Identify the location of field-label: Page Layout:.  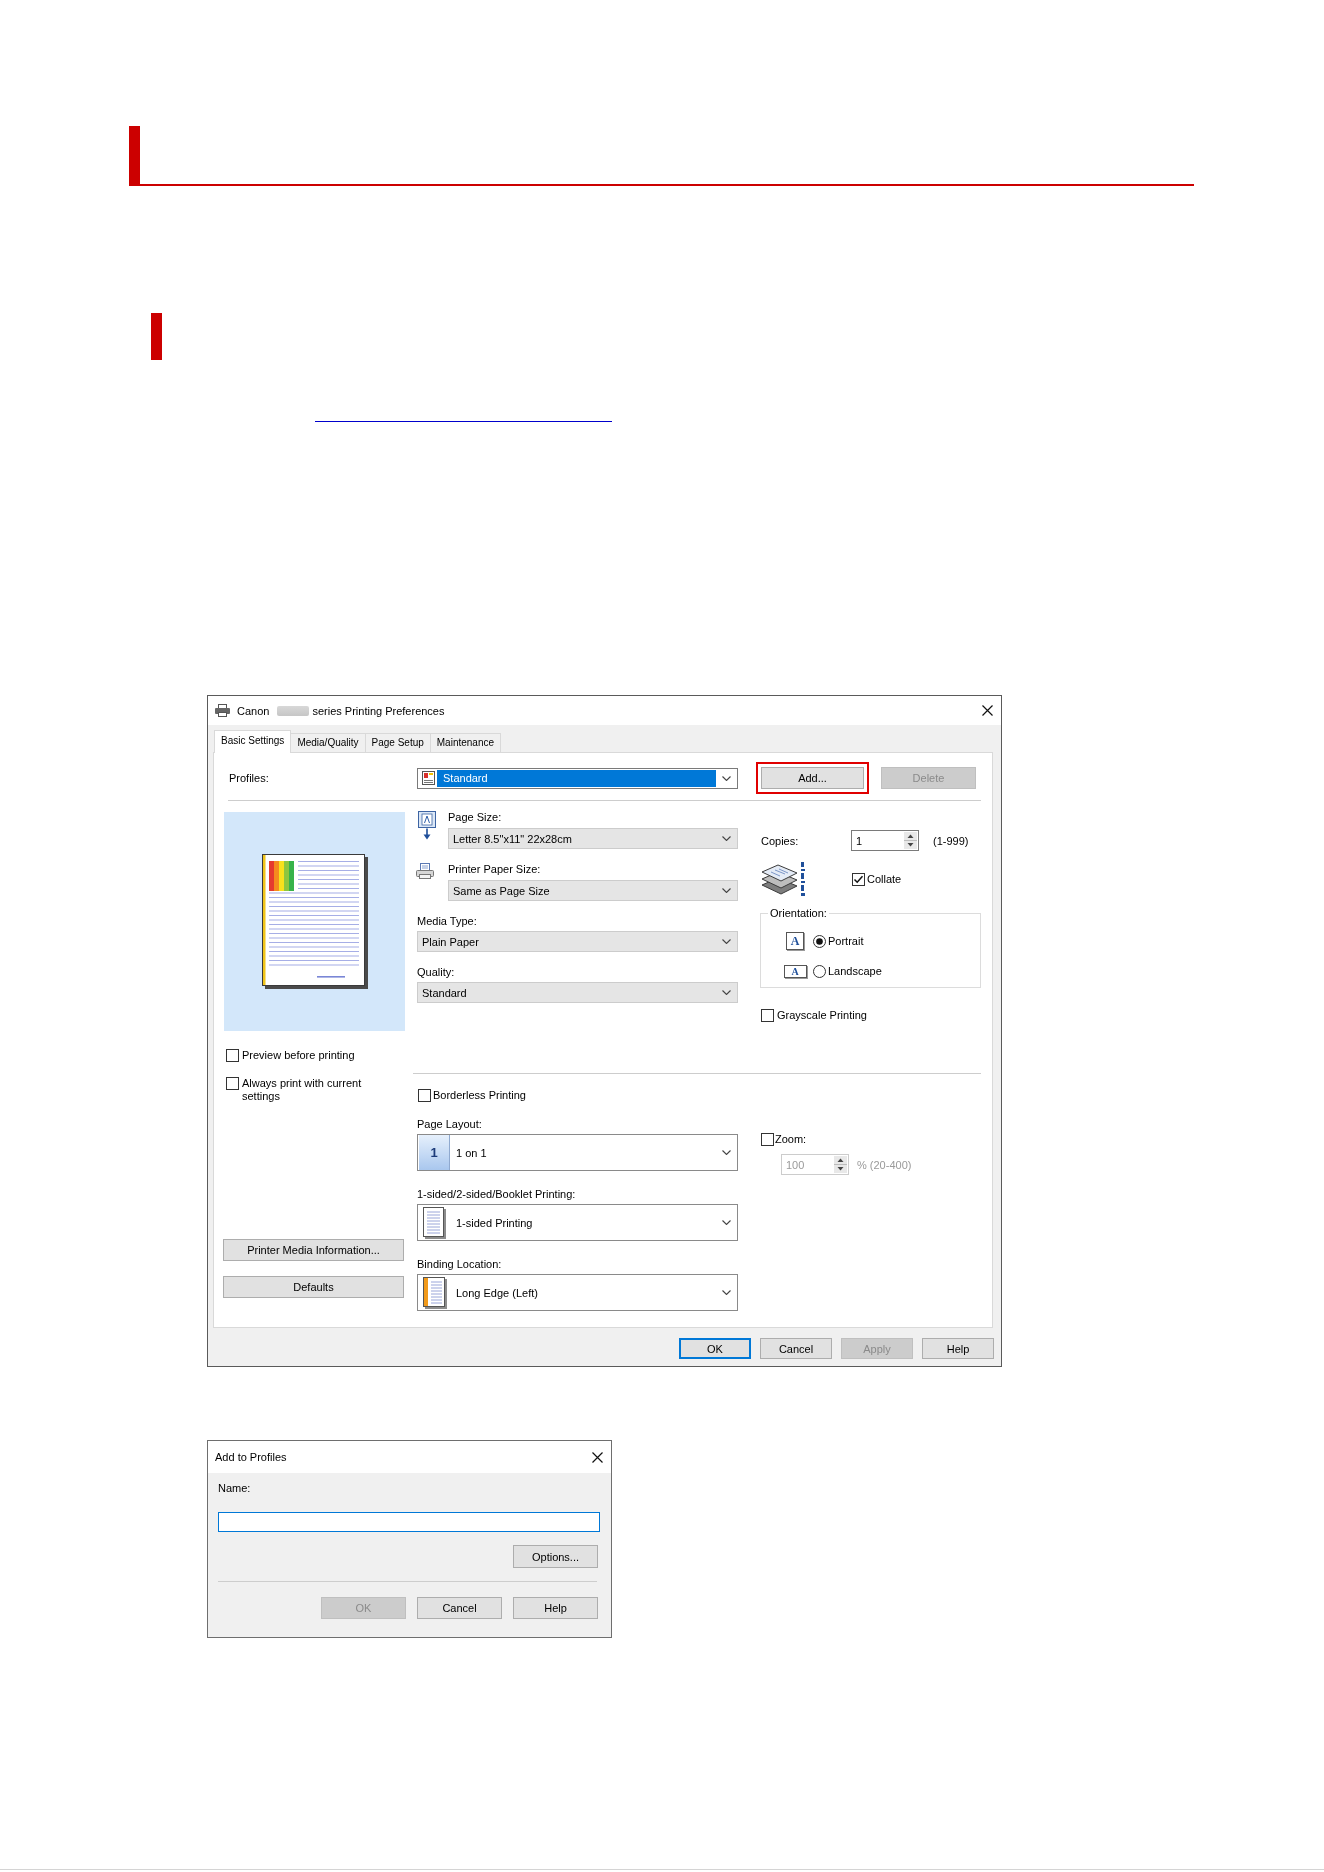
(449, 1124).